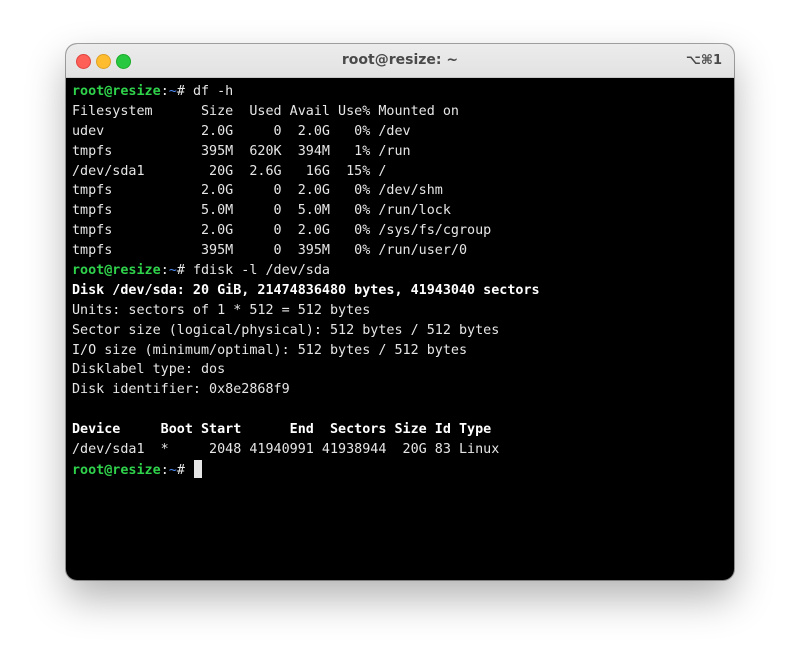 The image size is (800, 668). Describe the element at coordinates (261, 211) in the screenshot. I see `df-row: tmpfs 5.0M 0 5.0M 0% /run/lock` at that location.